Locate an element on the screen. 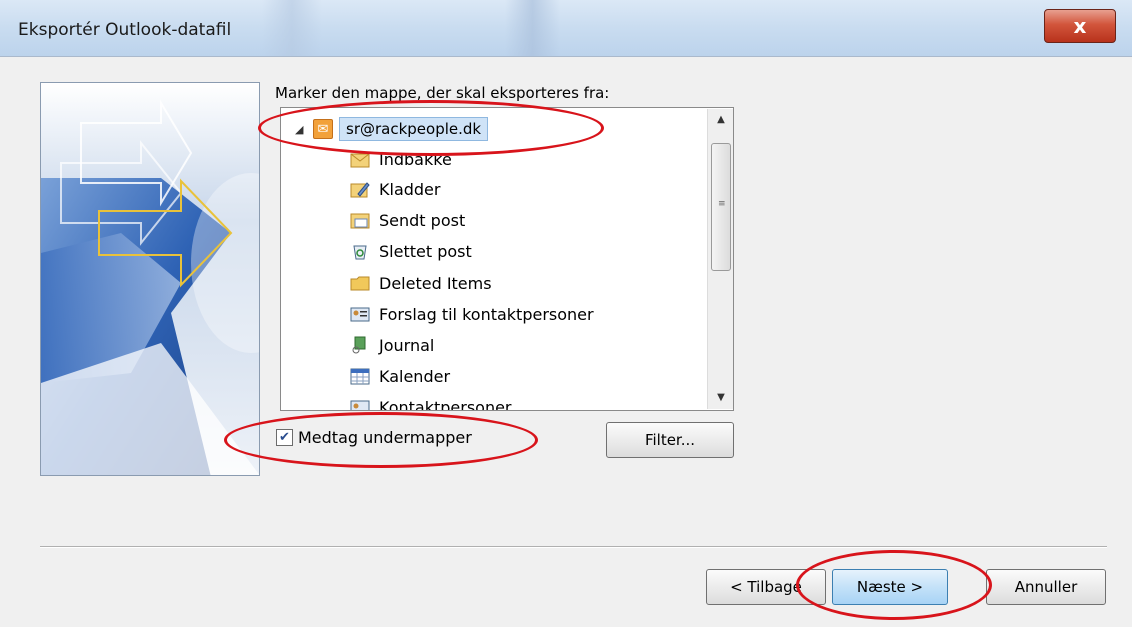 The image size is (1132, 627). title-bar: Eksportér Outlook-datafil x is located at coordinates (566, 28).